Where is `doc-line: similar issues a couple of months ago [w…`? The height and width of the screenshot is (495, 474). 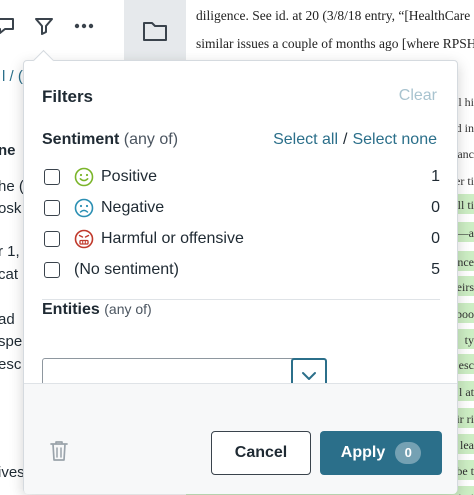
doc-line: similar issues a couple of months ago [w… is located at coordinates (335, 43).